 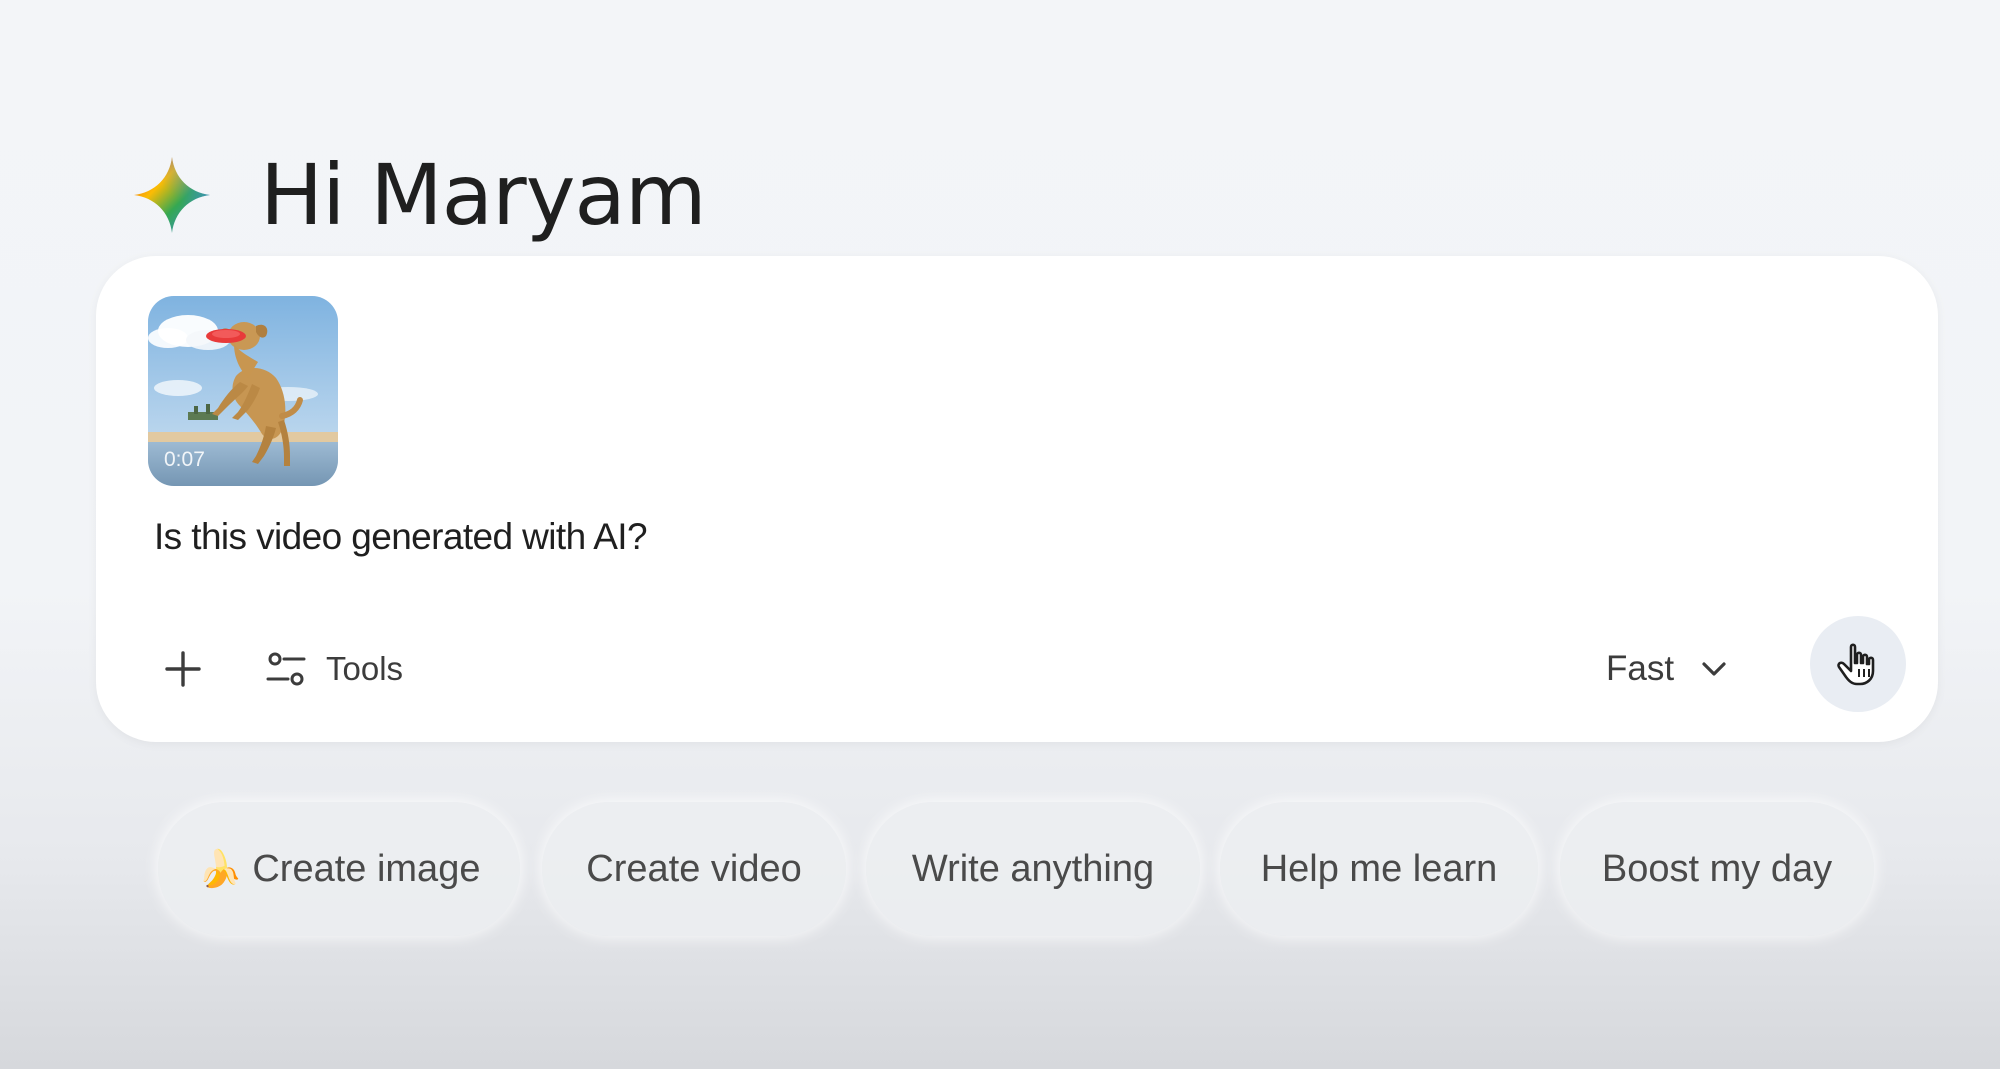 I want to click on prompt-input: Is this video generated with AI?, so click(x=401, y=537).